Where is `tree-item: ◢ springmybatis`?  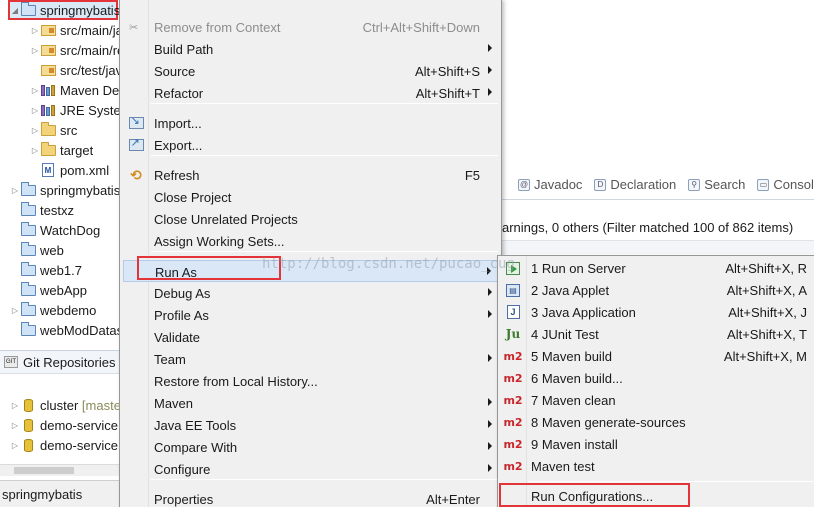
tree-item: ◢ springmybatis is located at coordinates (60, 10).